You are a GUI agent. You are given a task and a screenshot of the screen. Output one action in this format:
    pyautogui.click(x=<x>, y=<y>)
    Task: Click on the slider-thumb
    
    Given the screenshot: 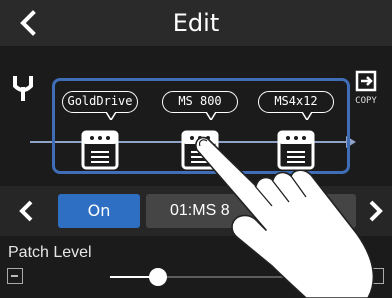 What is the action you would take?
    pyautogui.click(x=158, y=277)
    